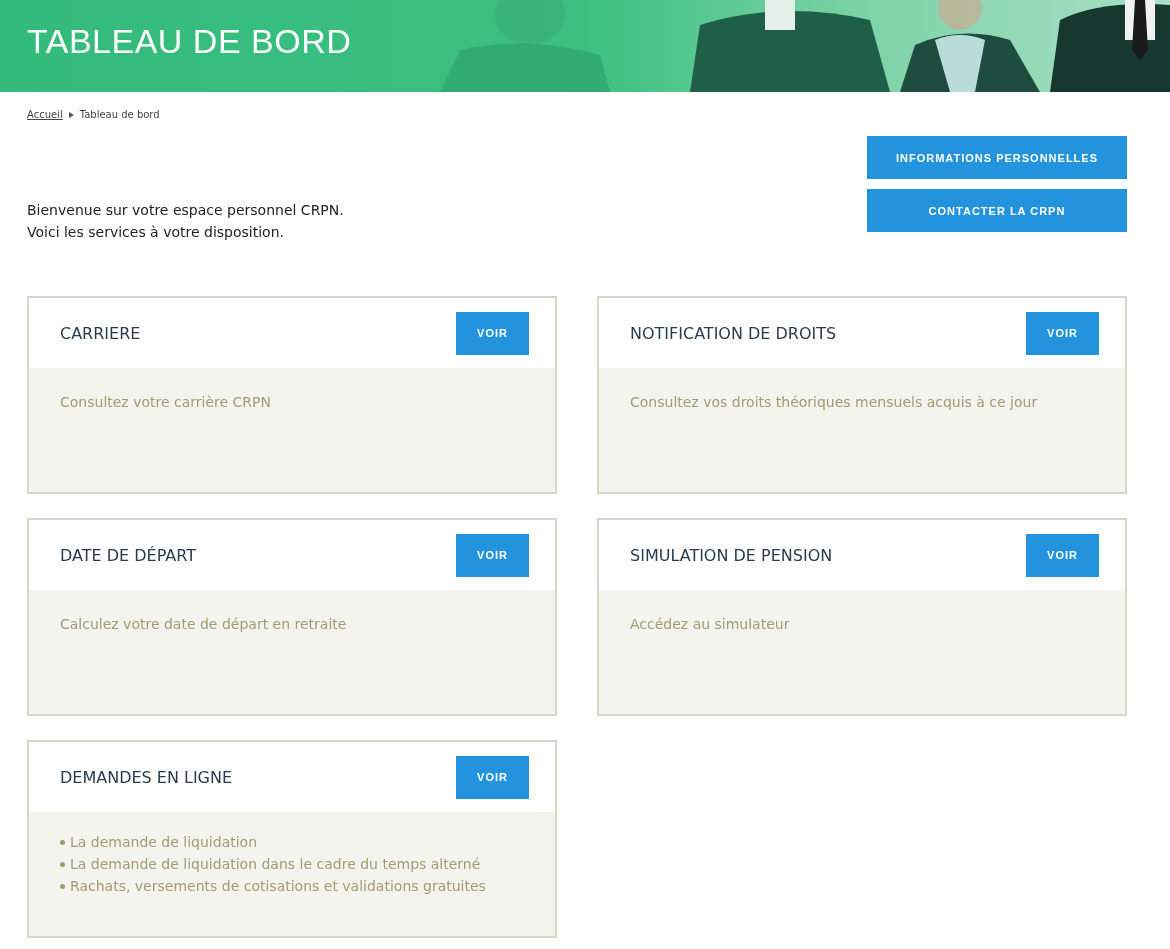 The height and width of the screenshot is (949, 1170). I want to click on breadcrumb-link: Accueil, so click(45, 114).